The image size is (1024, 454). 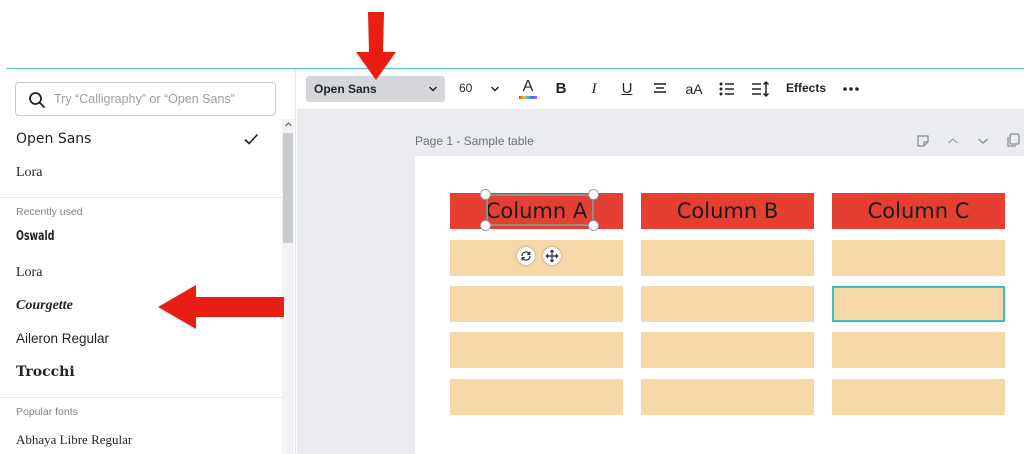 I want to click on color-bar, so click(x=528, y=97).